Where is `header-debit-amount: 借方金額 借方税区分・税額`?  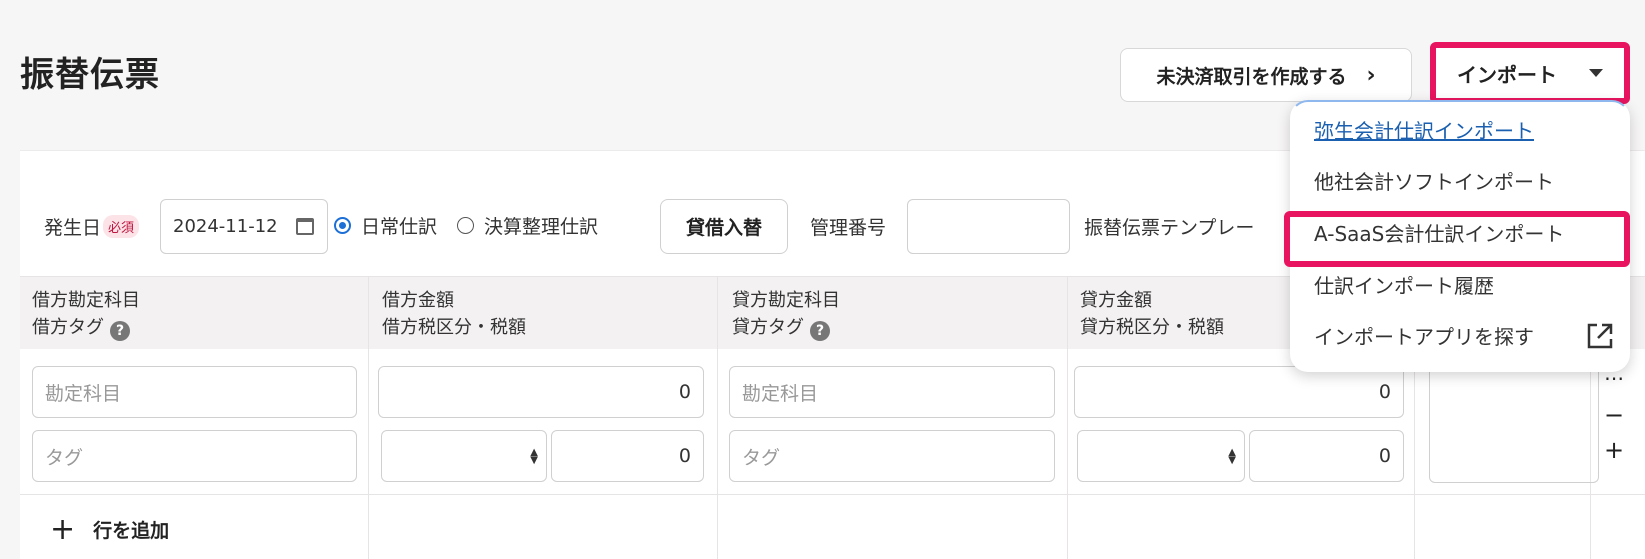
header-debit-amount: 借方金額 借方税区分・税額 is located at coordinates (454, 314).